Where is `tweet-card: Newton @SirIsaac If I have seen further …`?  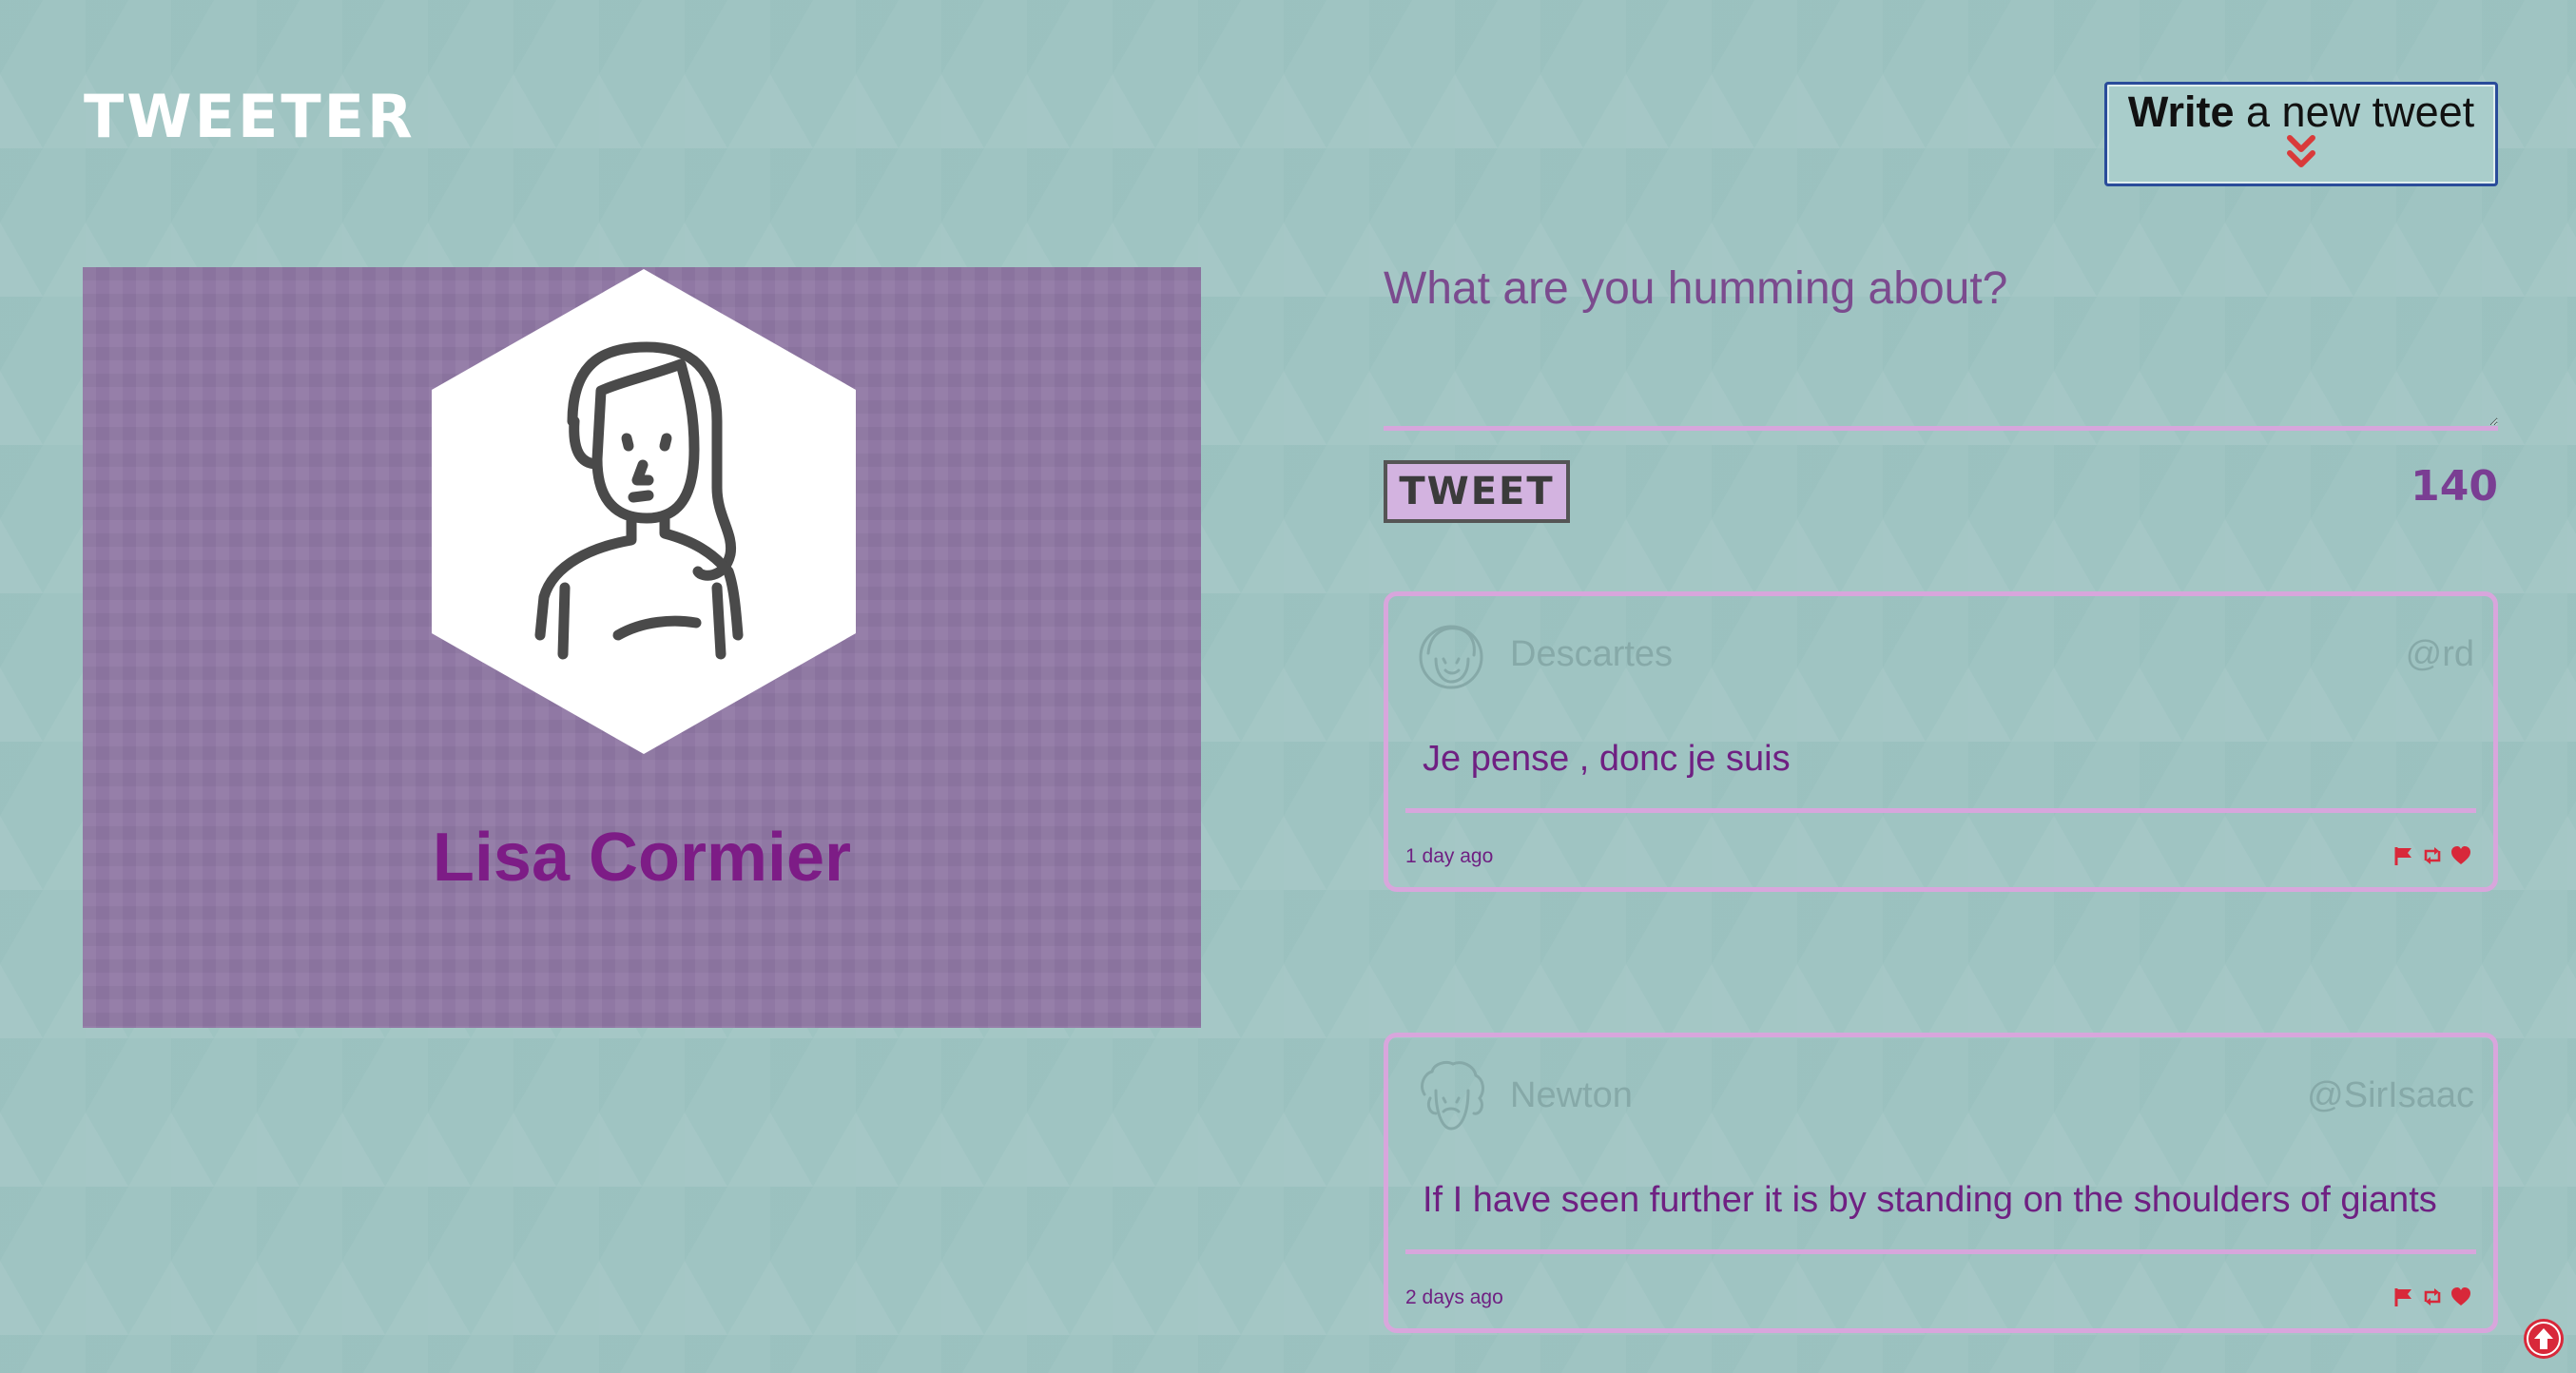 tweet-card: Newton @SirIsaac If I have seen further … is located at coordinates (1941, 1183).